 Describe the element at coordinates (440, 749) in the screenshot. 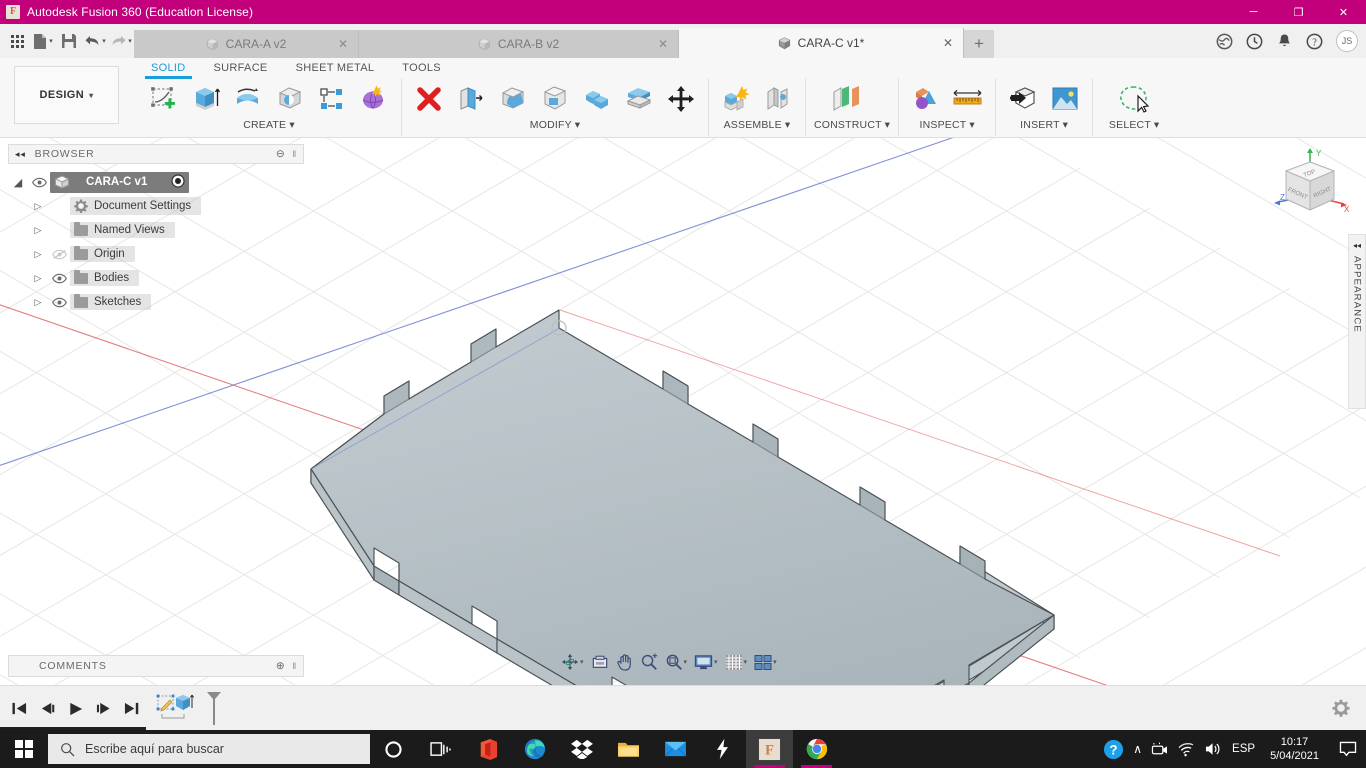

I see `task-view-icon` at that location.